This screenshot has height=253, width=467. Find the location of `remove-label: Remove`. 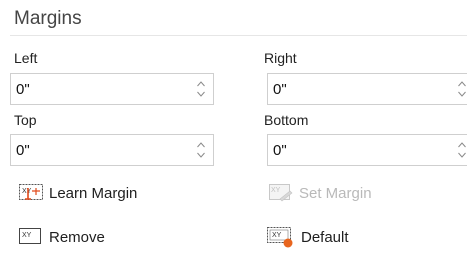

remove-label: Remove is located at coordinates (77, 237).